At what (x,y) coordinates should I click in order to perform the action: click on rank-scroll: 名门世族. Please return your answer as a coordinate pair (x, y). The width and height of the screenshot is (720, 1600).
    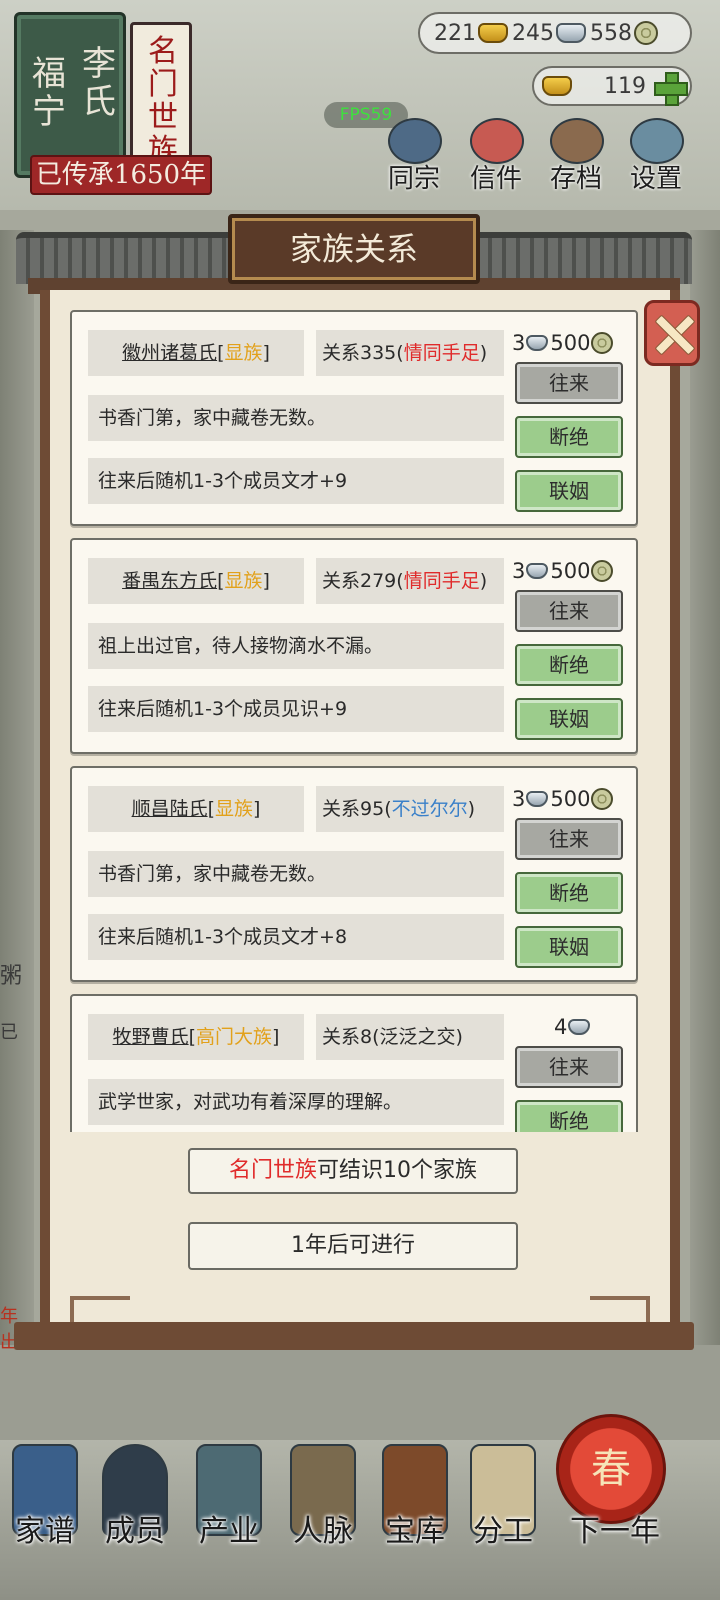
    Looking at the image, I should click on (161, 95).